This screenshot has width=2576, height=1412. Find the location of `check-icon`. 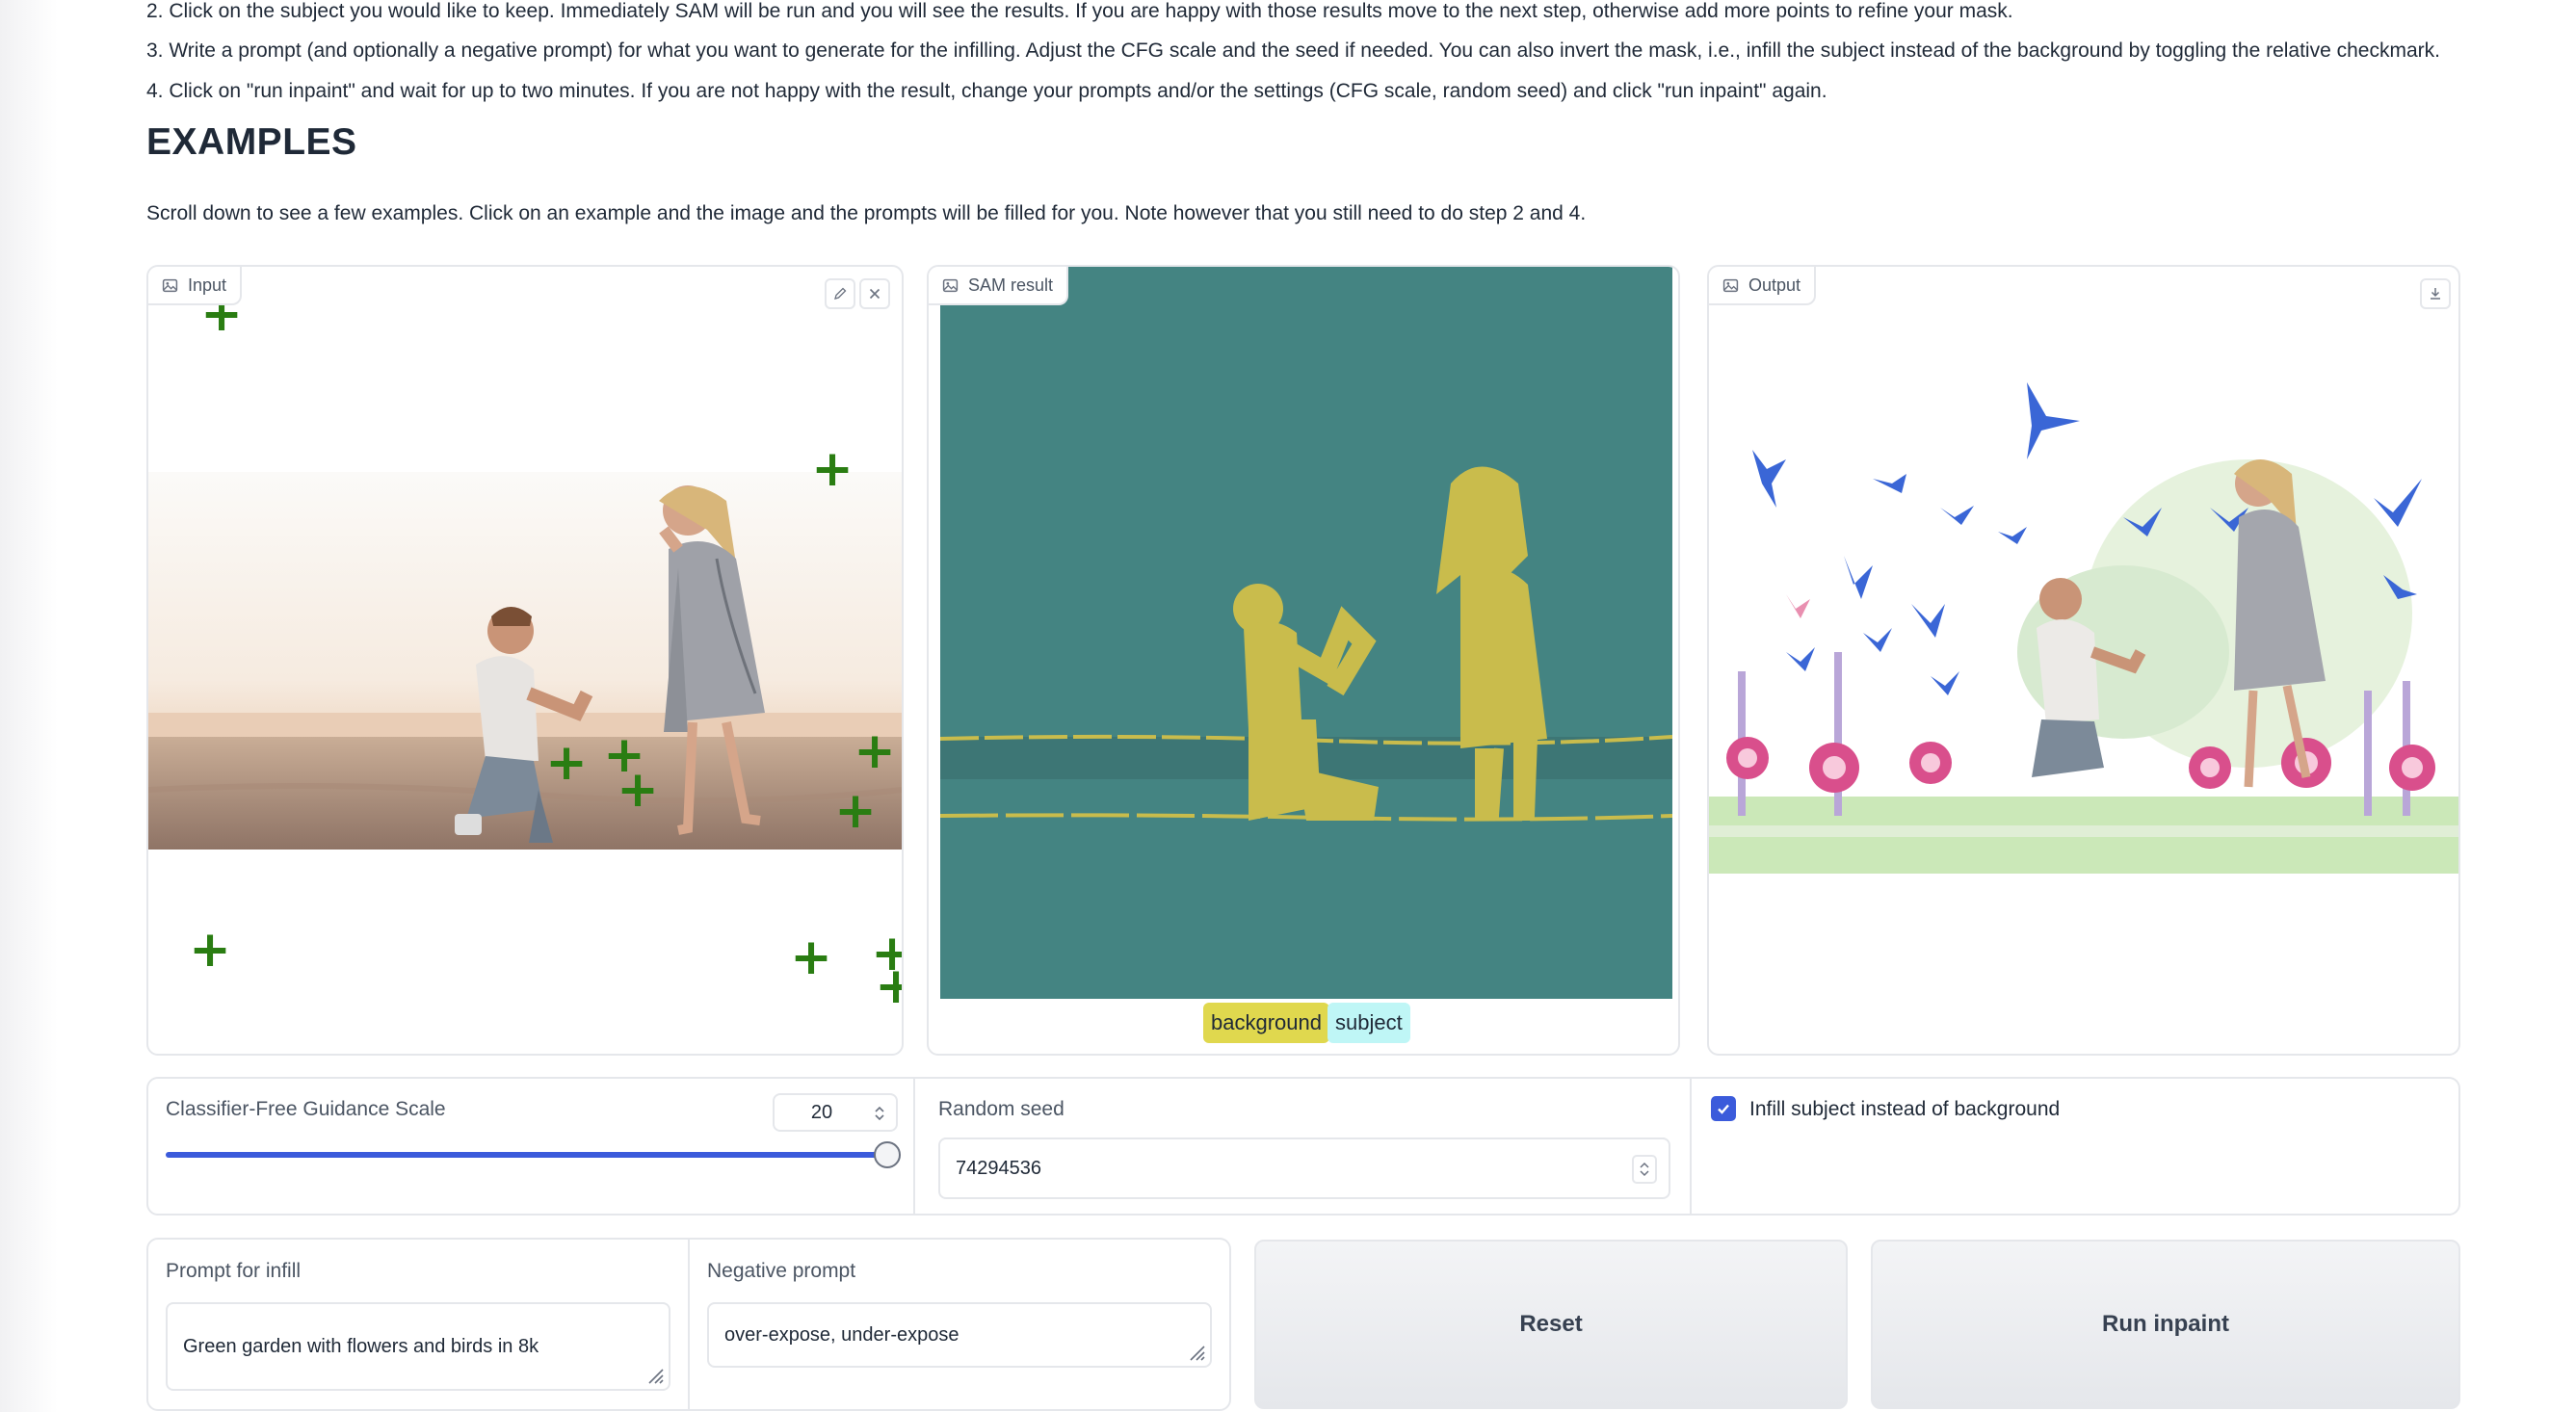

check-icon is located at coordinates (1723, 1109).